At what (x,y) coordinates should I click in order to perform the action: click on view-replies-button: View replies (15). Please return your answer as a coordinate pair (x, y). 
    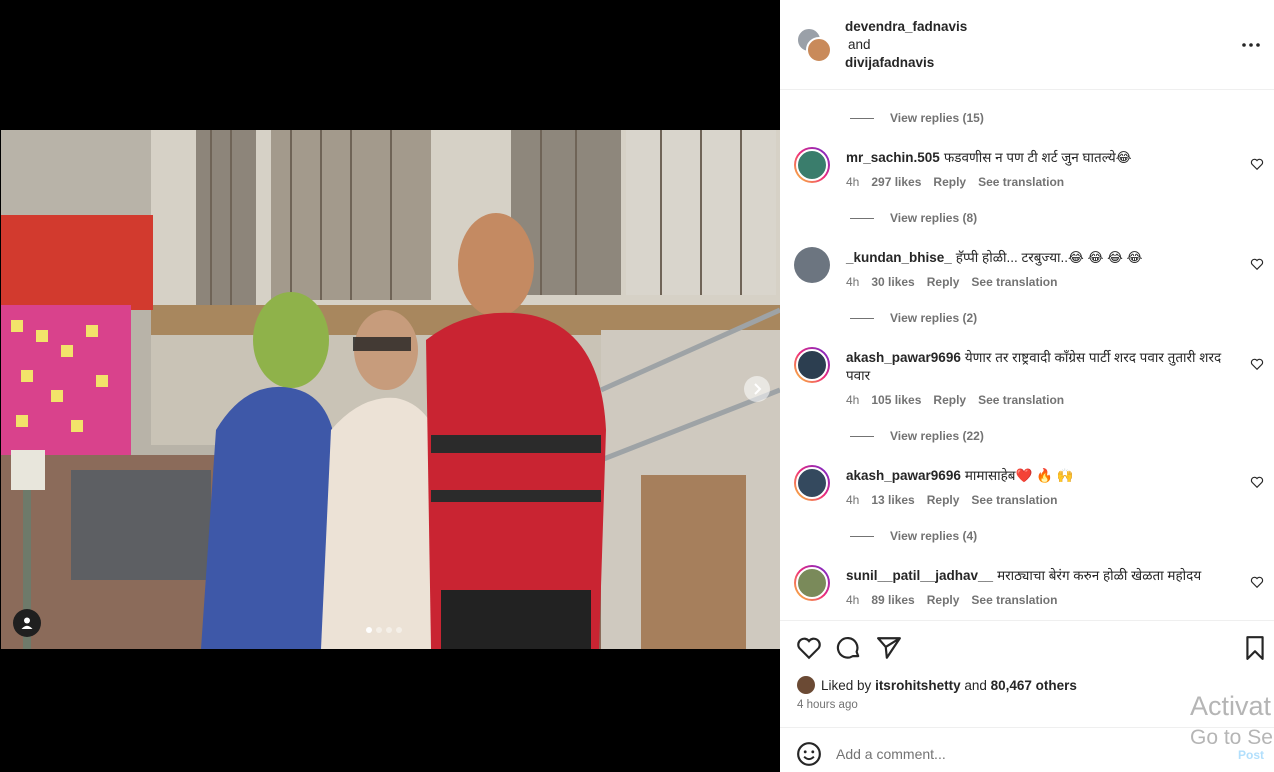
    Looking at the image, I should click on (917, 118).